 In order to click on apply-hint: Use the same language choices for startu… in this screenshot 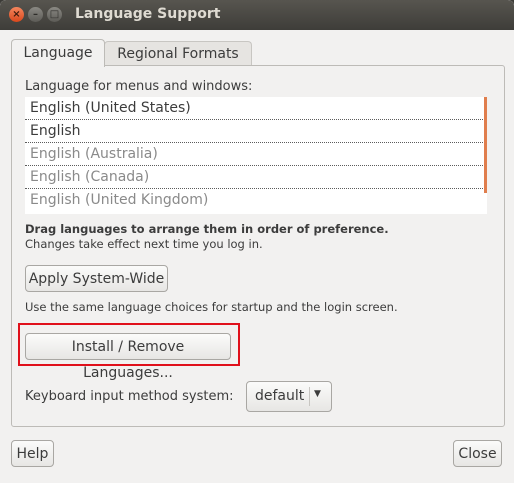, I will do `click(211, 307)`.